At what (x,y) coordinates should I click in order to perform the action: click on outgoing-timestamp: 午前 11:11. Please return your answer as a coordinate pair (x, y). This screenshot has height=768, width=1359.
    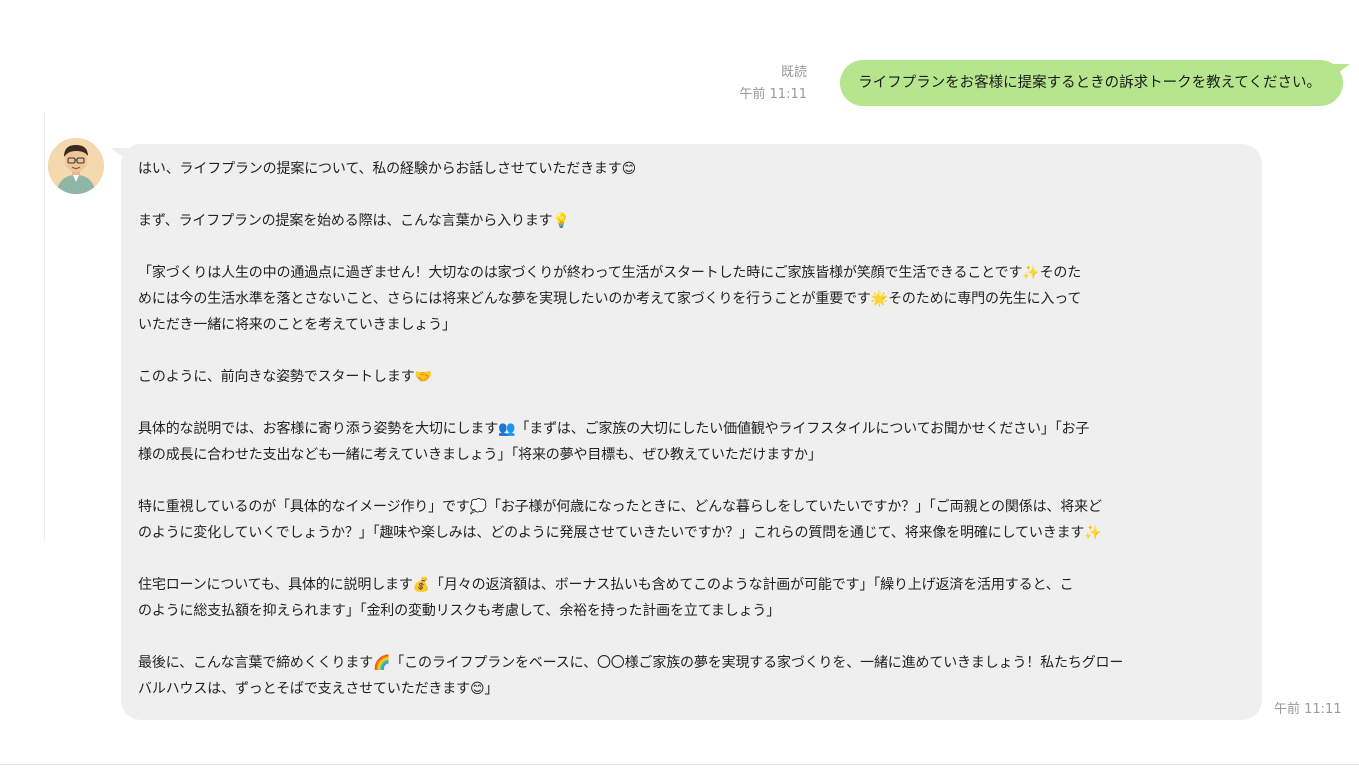
    Looking at the image, I should click on (773, 94).